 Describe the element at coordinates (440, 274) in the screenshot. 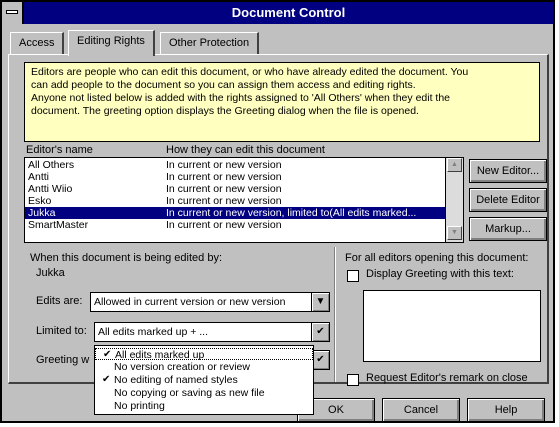

I see `display-greeting-label: Display Greeting with this text:` at that location.